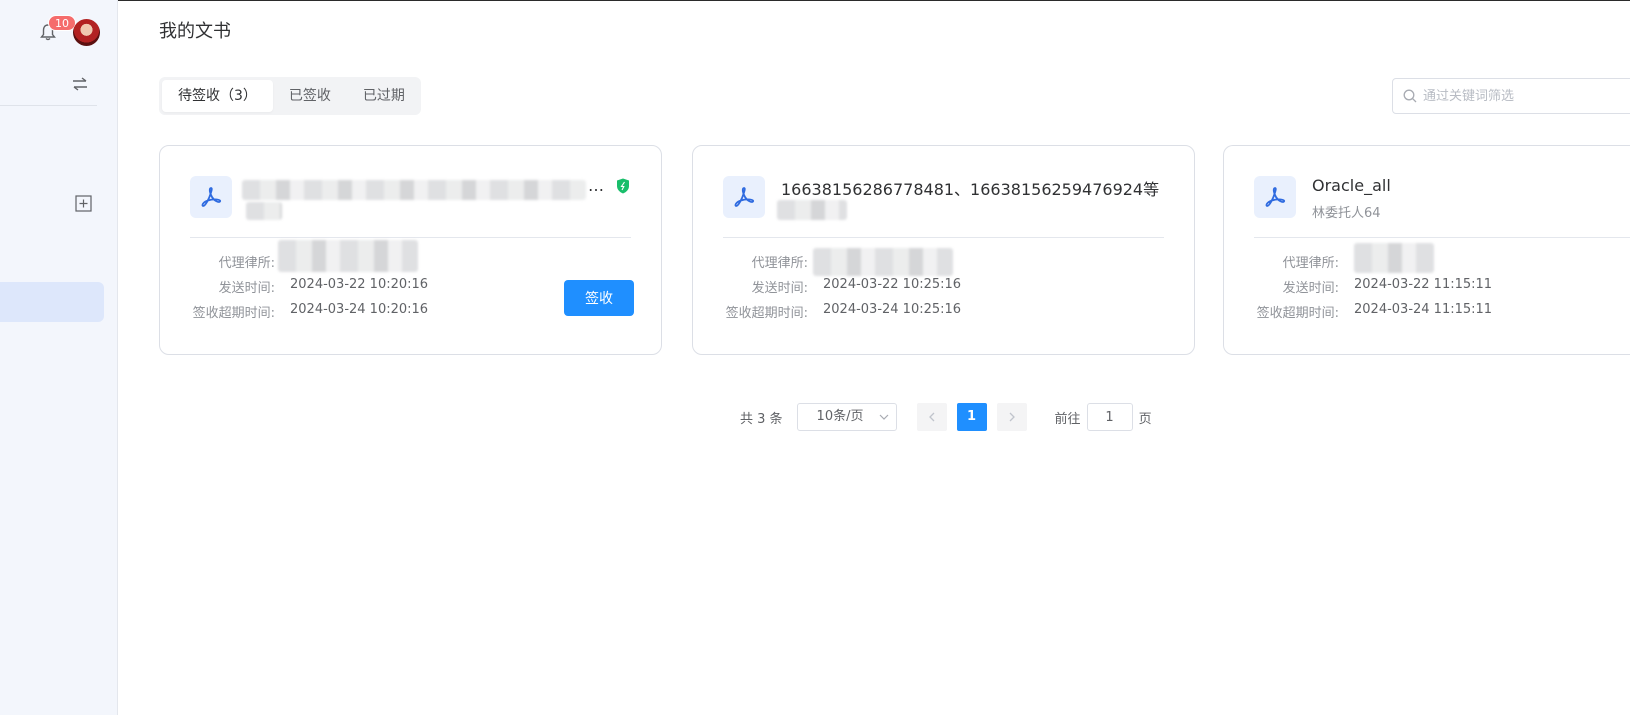 Image resolution: width=1630 pixels, height=715 pixels. I want to click on goto-page-input, so click(1109, 417).